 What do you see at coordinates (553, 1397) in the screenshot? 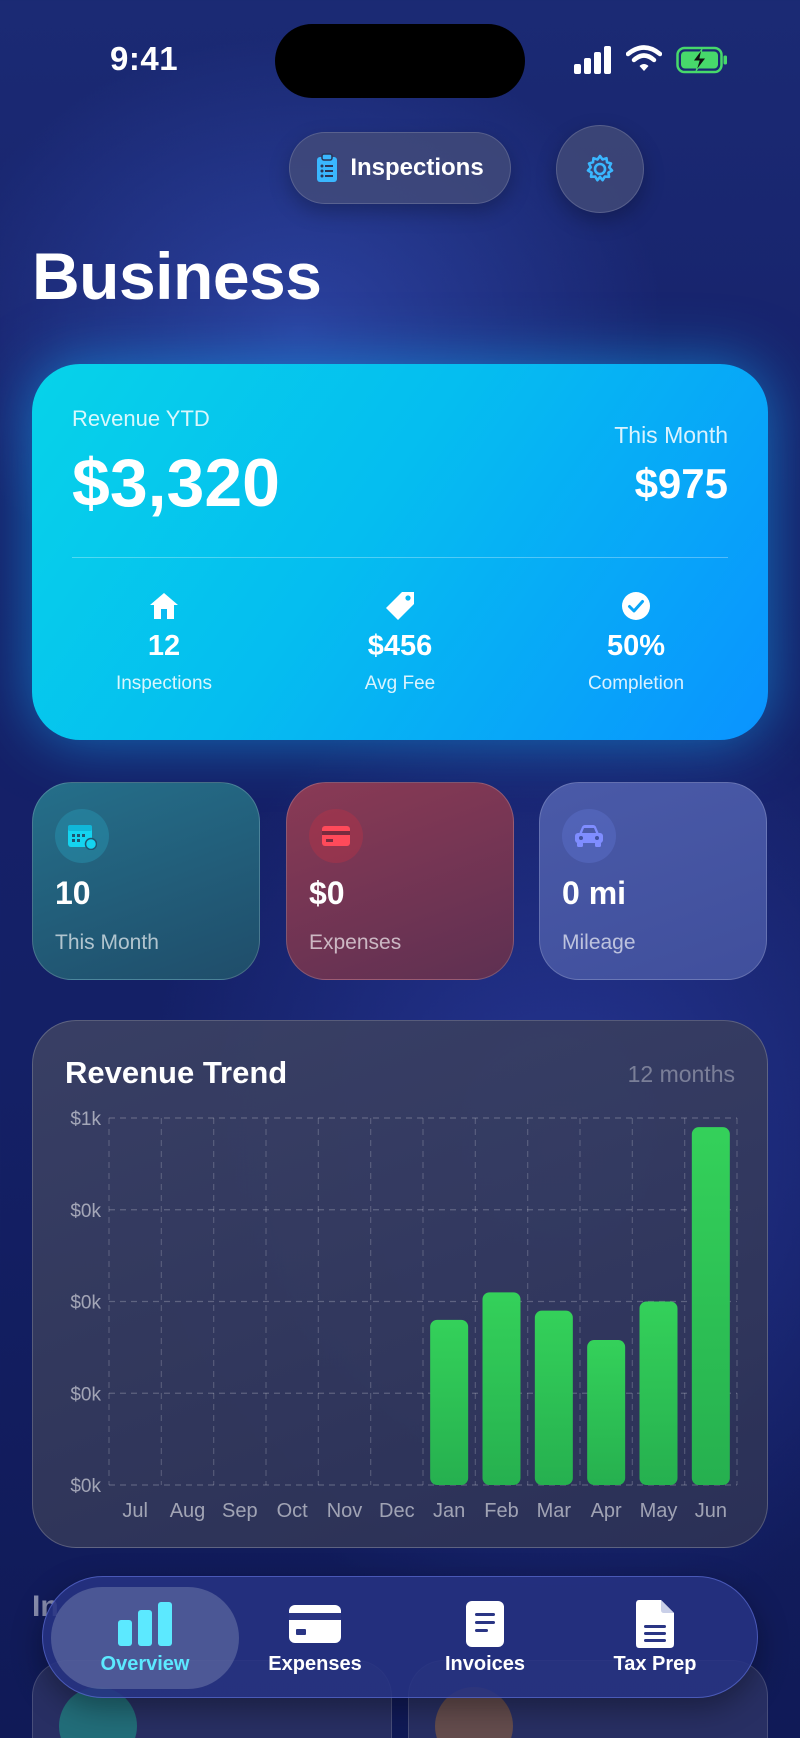
I see `bar-mar` at bounding box center [553, 1397].